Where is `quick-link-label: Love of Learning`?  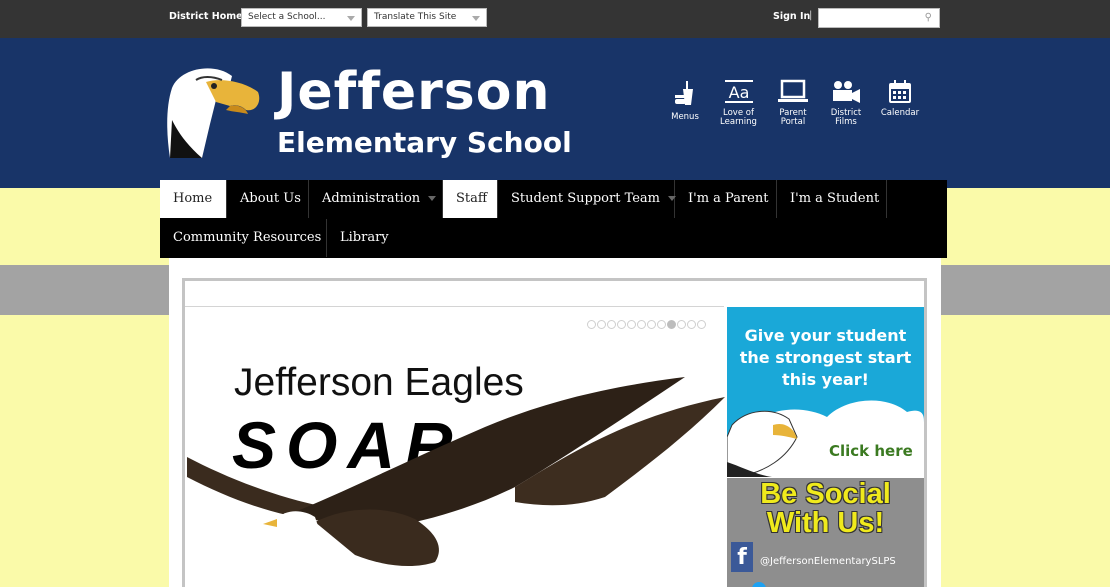 quick-link-label: Love of Learning is located at coordinates (738, 117).